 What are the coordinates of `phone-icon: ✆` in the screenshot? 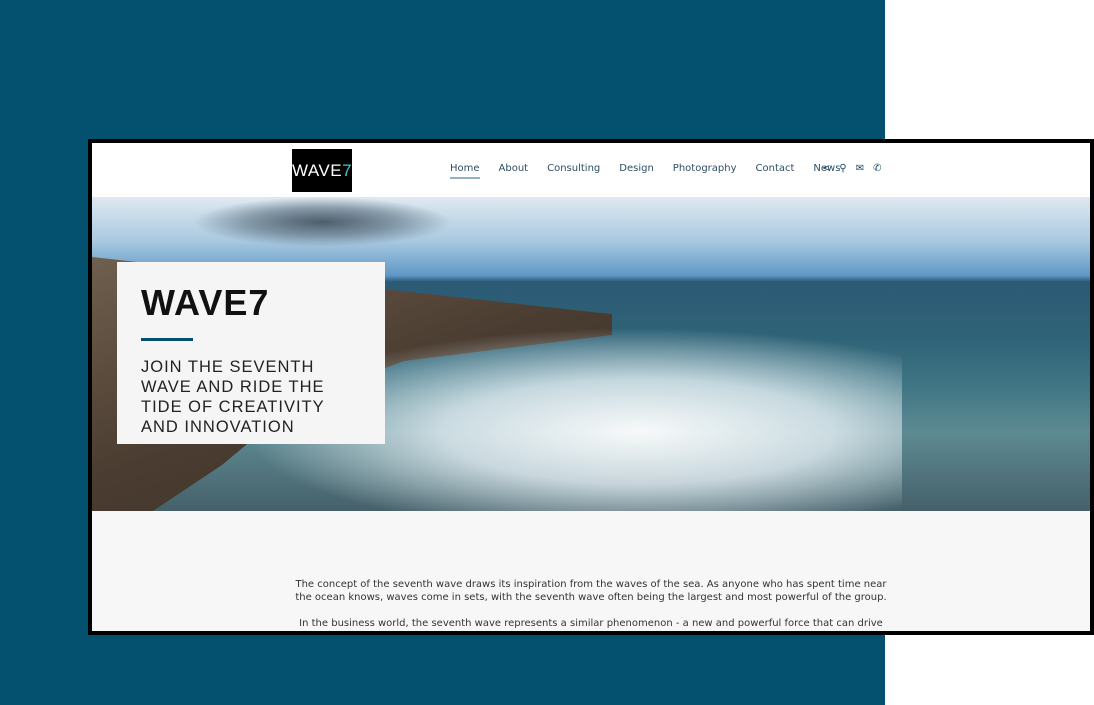 It's located at (877, 168).